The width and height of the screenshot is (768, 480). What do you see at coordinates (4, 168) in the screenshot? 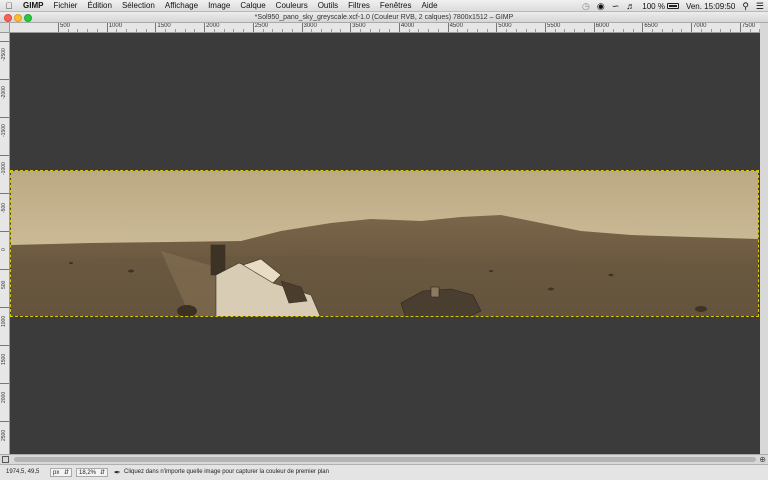
I see `ruler-label: -1000` at bounding box center [4, 168].